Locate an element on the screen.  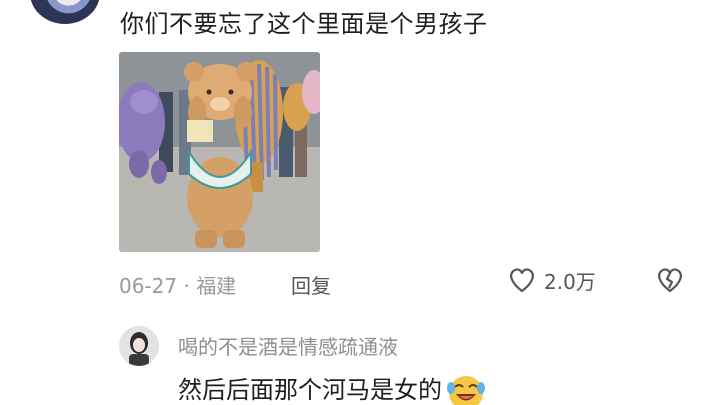
like-button: 2.0万 is located at coordinates (551, 280).